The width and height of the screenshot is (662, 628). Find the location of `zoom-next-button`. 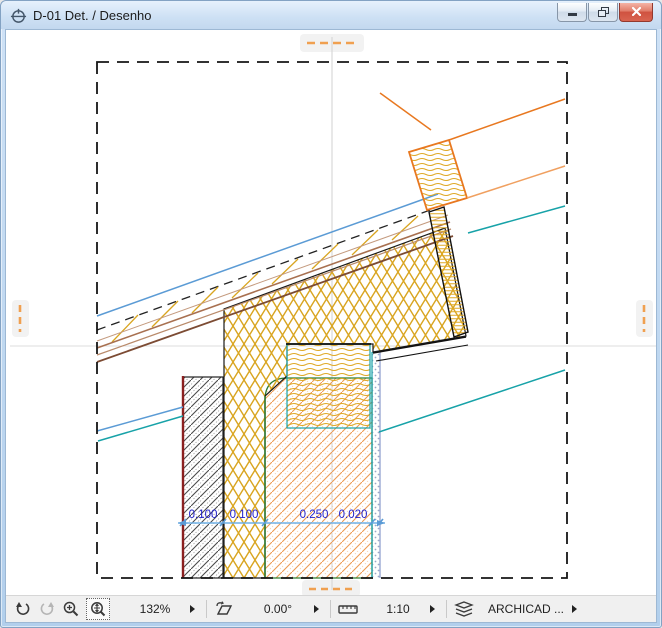

zoom-next-button is located at coordinates (47, 609).